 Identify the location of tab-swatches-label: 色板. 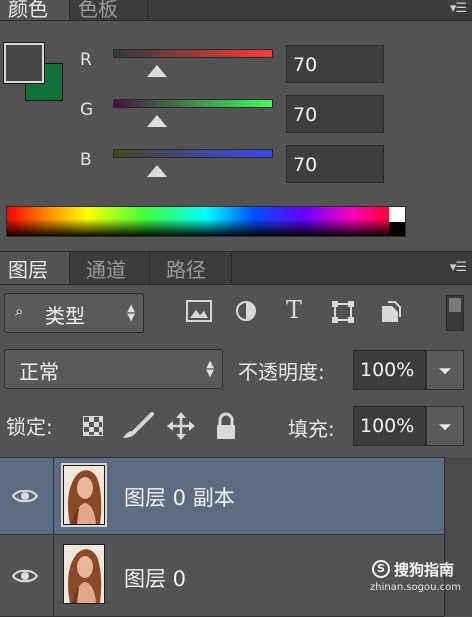
(98, 10).